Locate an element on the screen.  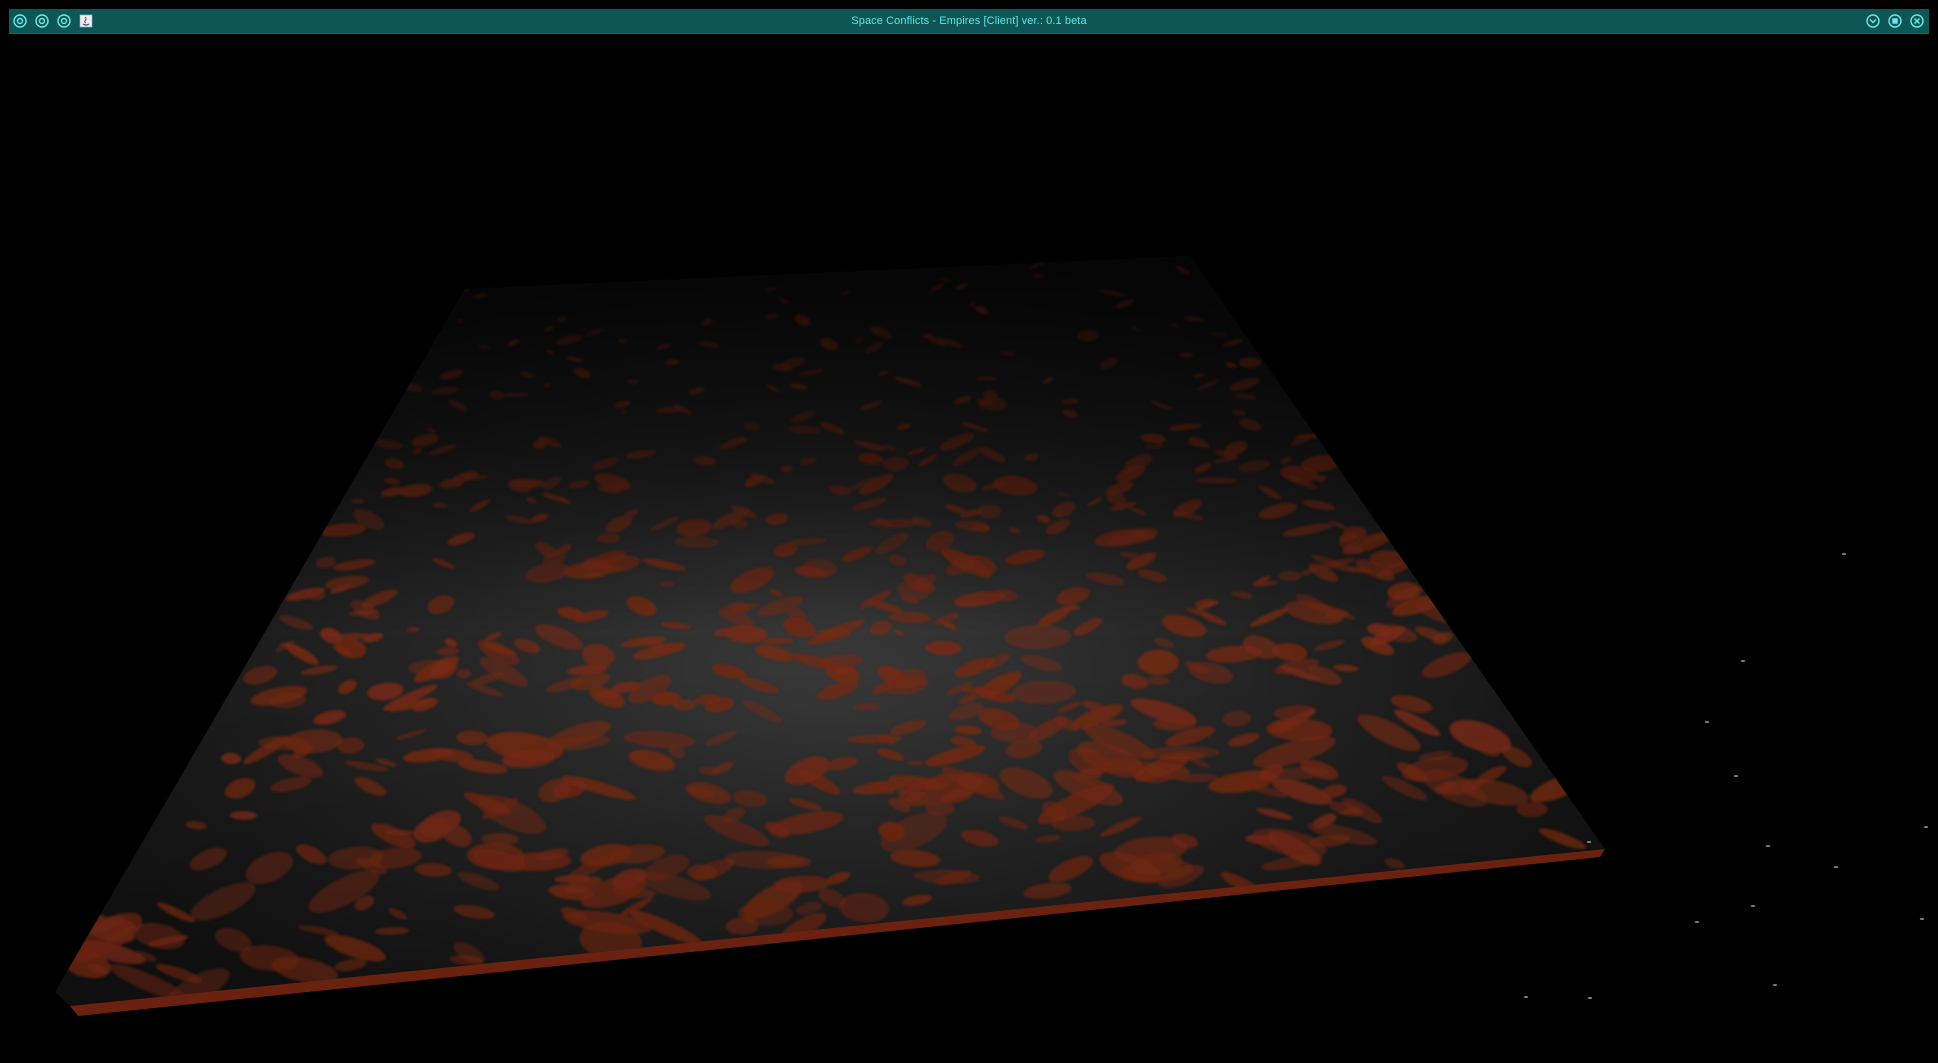
chevron-down-circle-icon is located at coordinates (1873, 21).